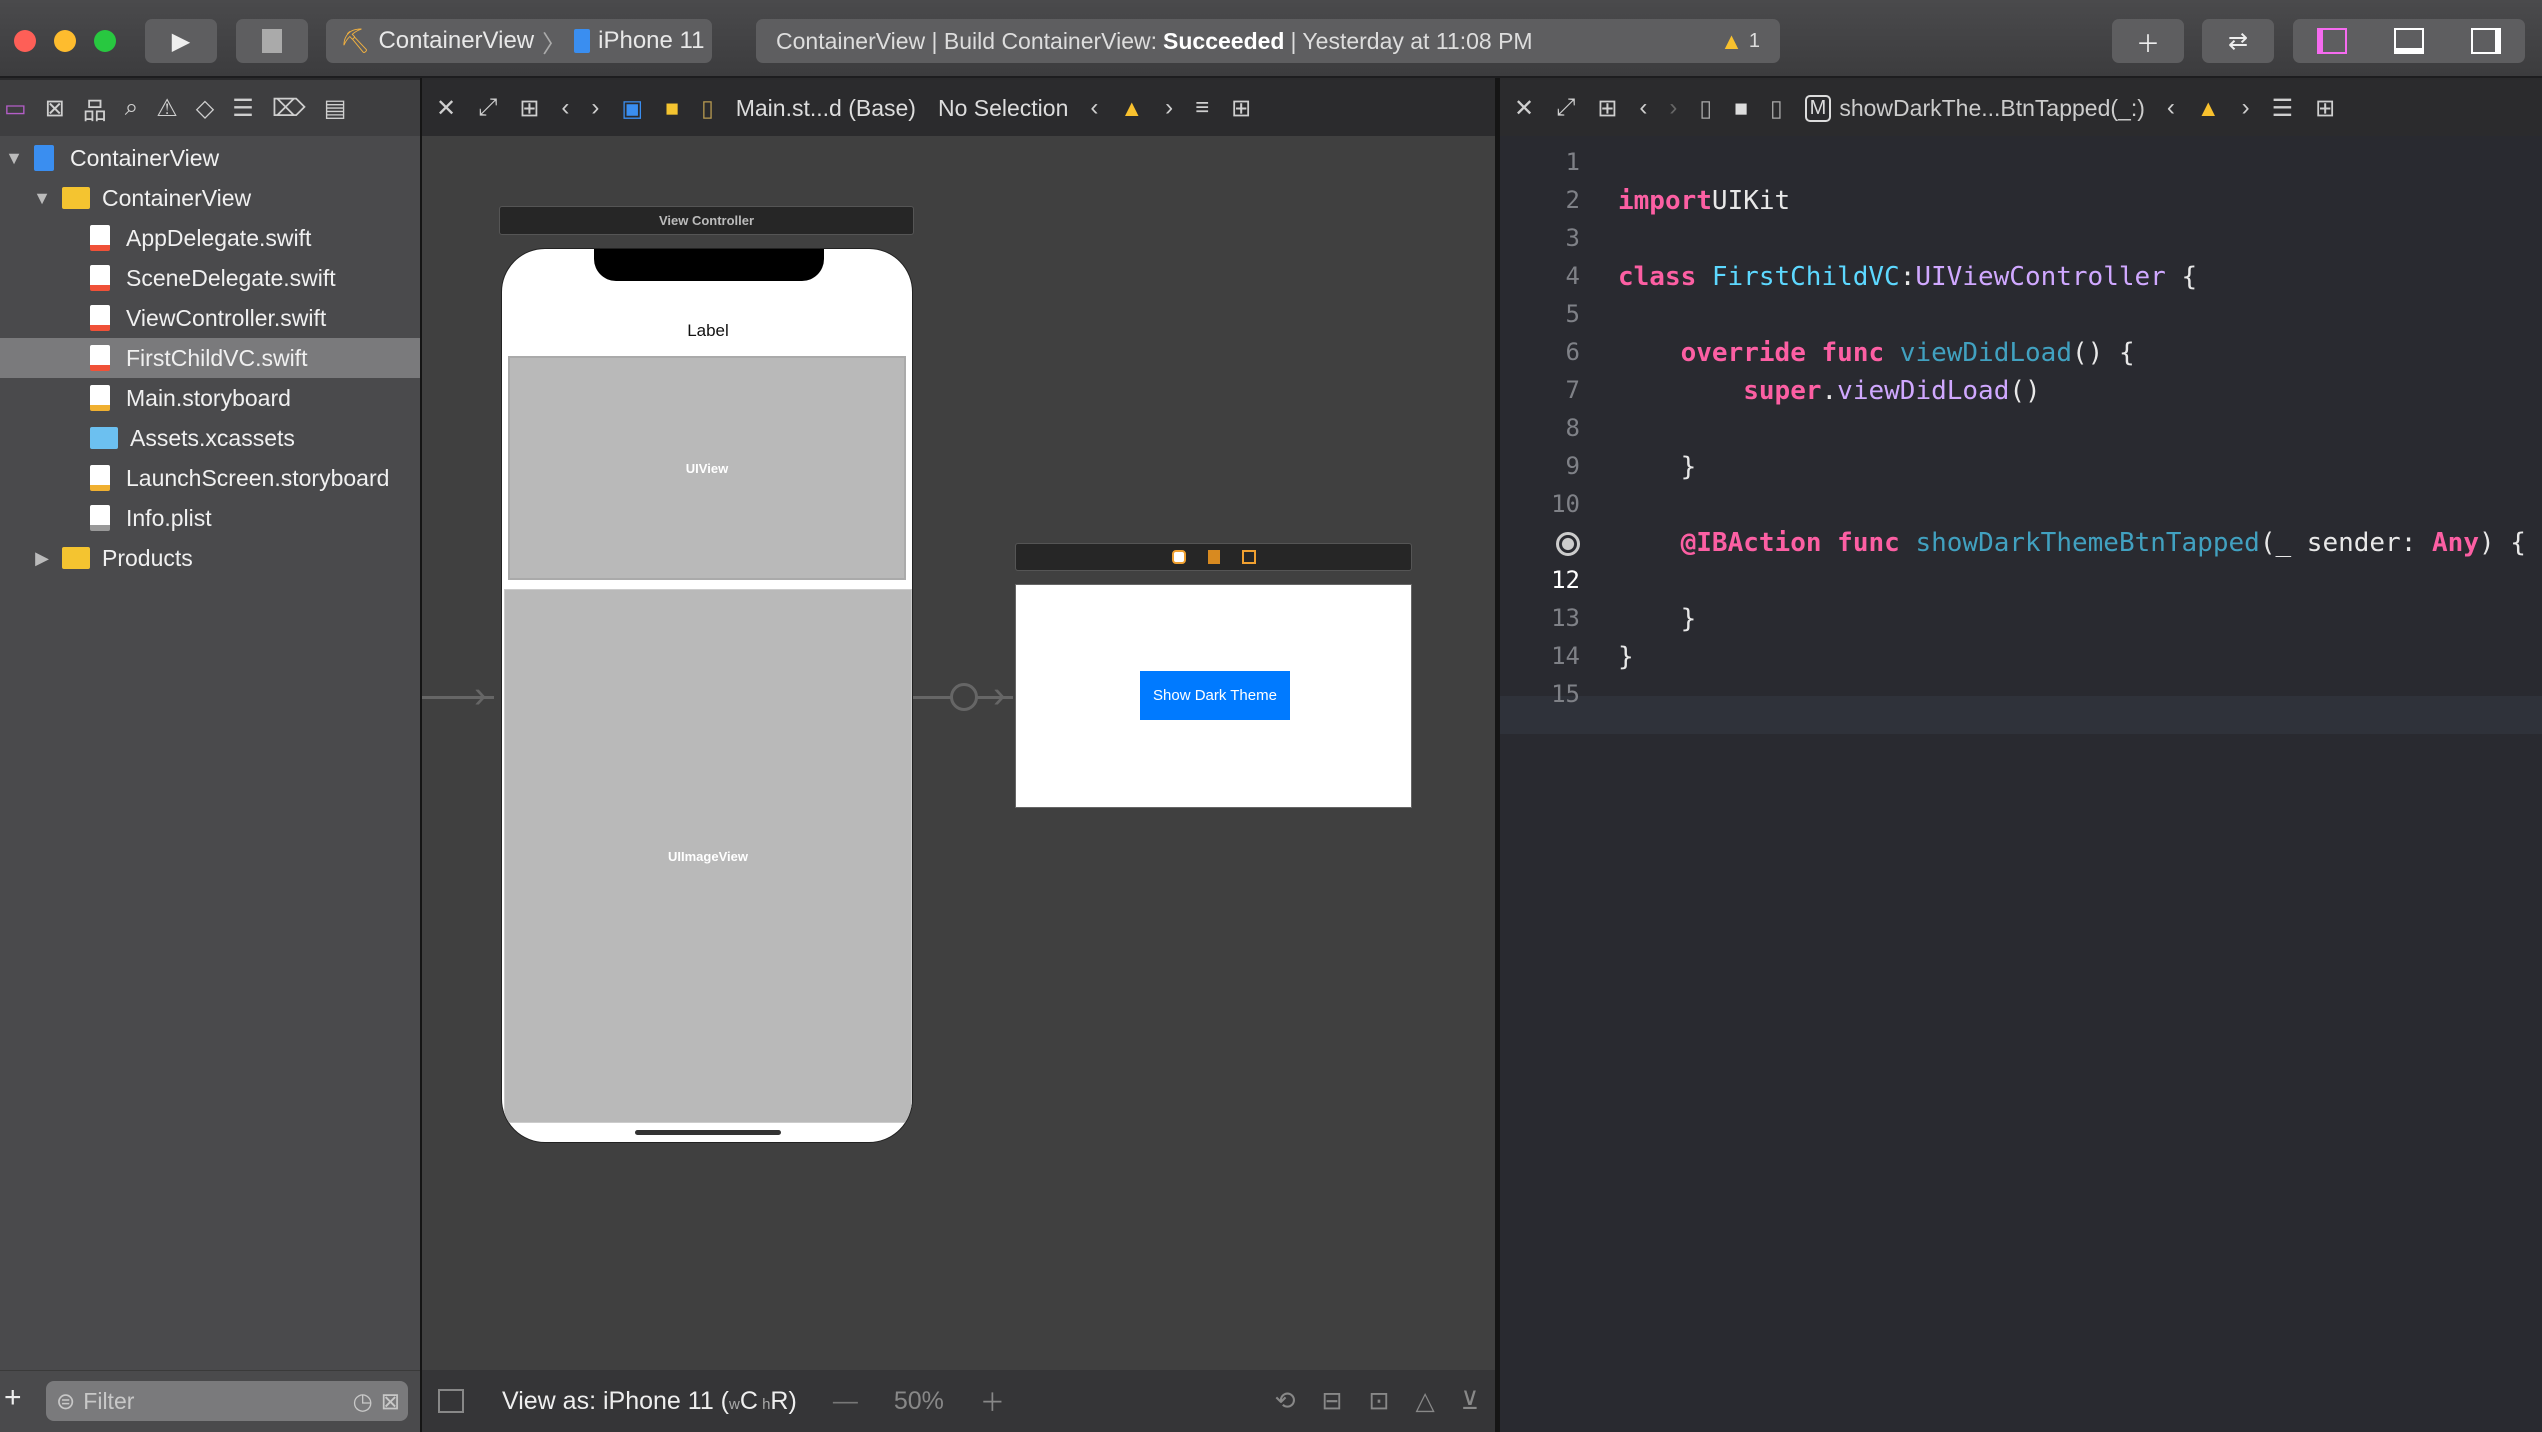  I want to click on code-review-button: ⇄, so click(2238, 41).